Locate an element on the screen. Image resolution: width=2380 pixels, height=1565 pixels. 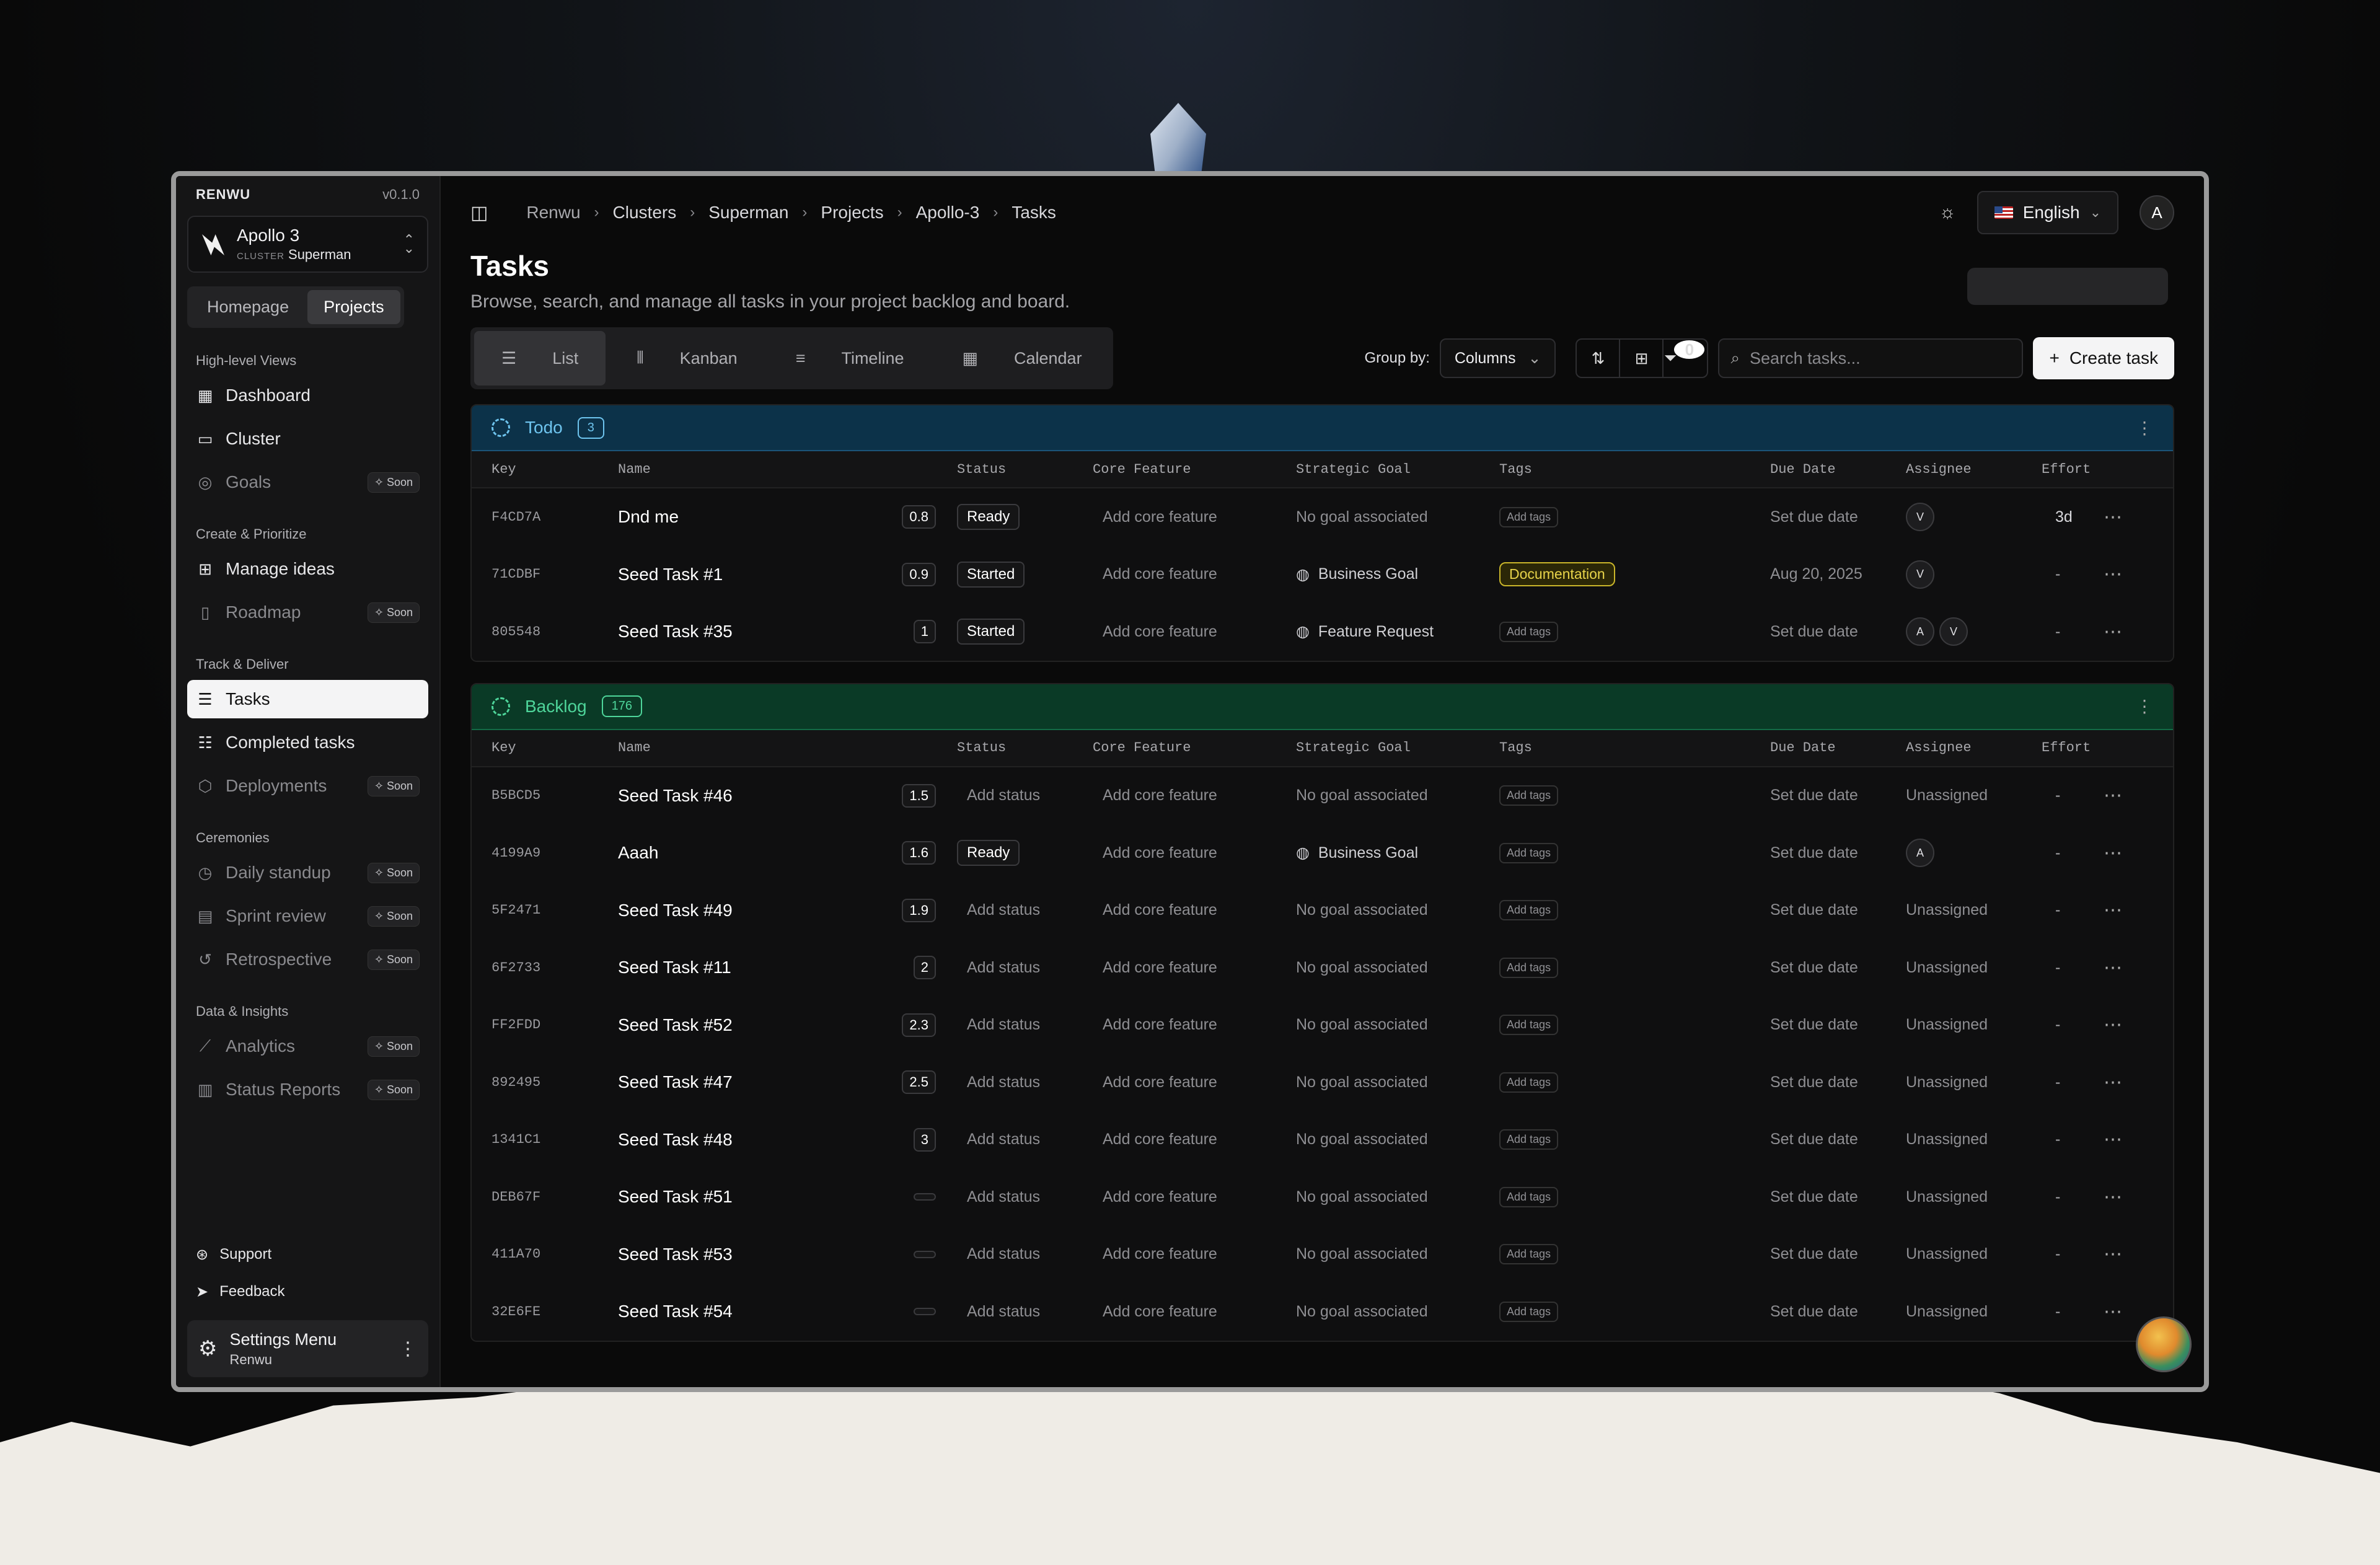
column-header: Assignee is located at coordinates (1974, 469).